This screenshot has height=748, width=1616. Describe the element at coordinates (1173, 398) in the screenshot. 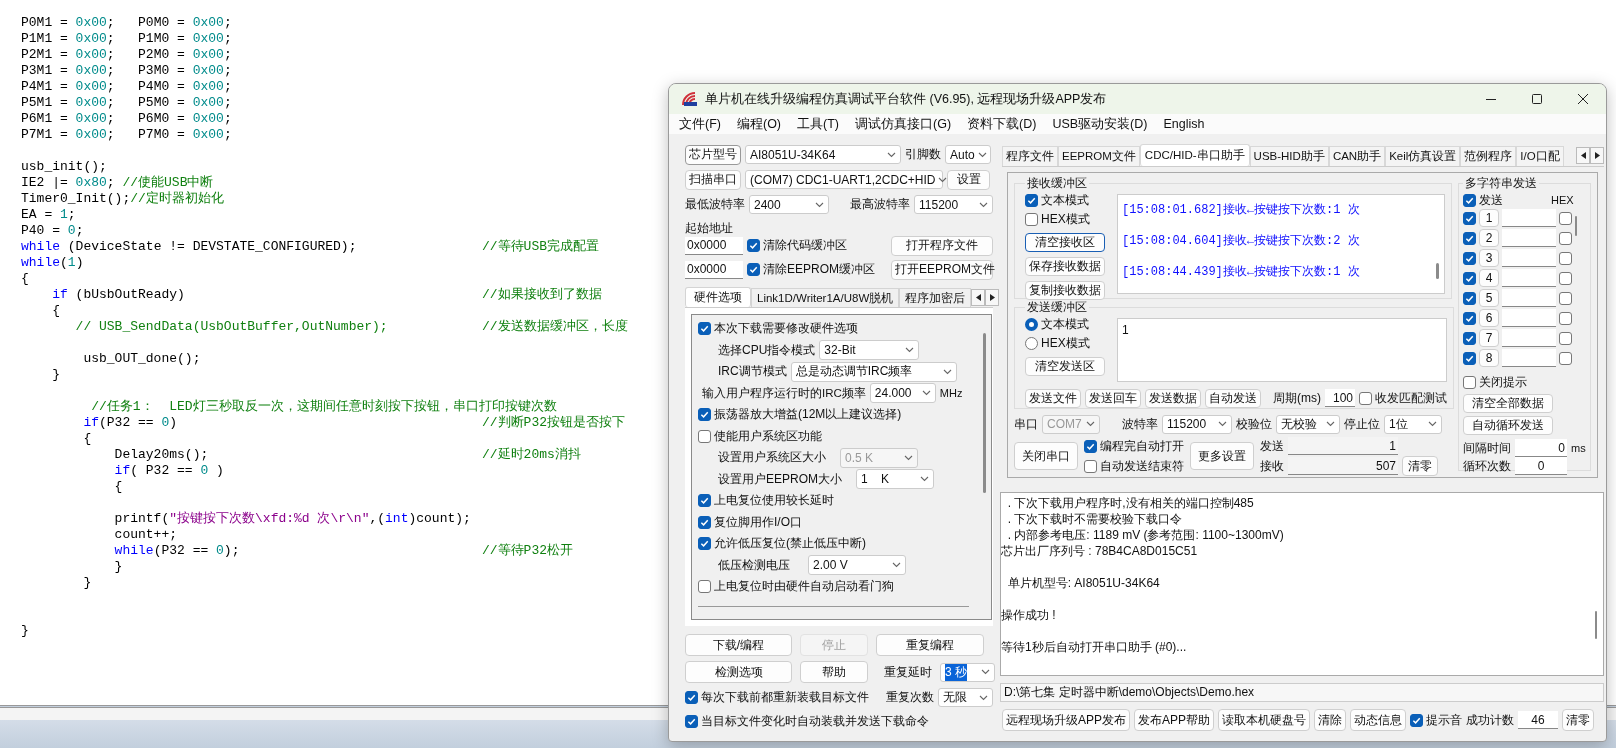

I see `button: 发送数据` at that location.